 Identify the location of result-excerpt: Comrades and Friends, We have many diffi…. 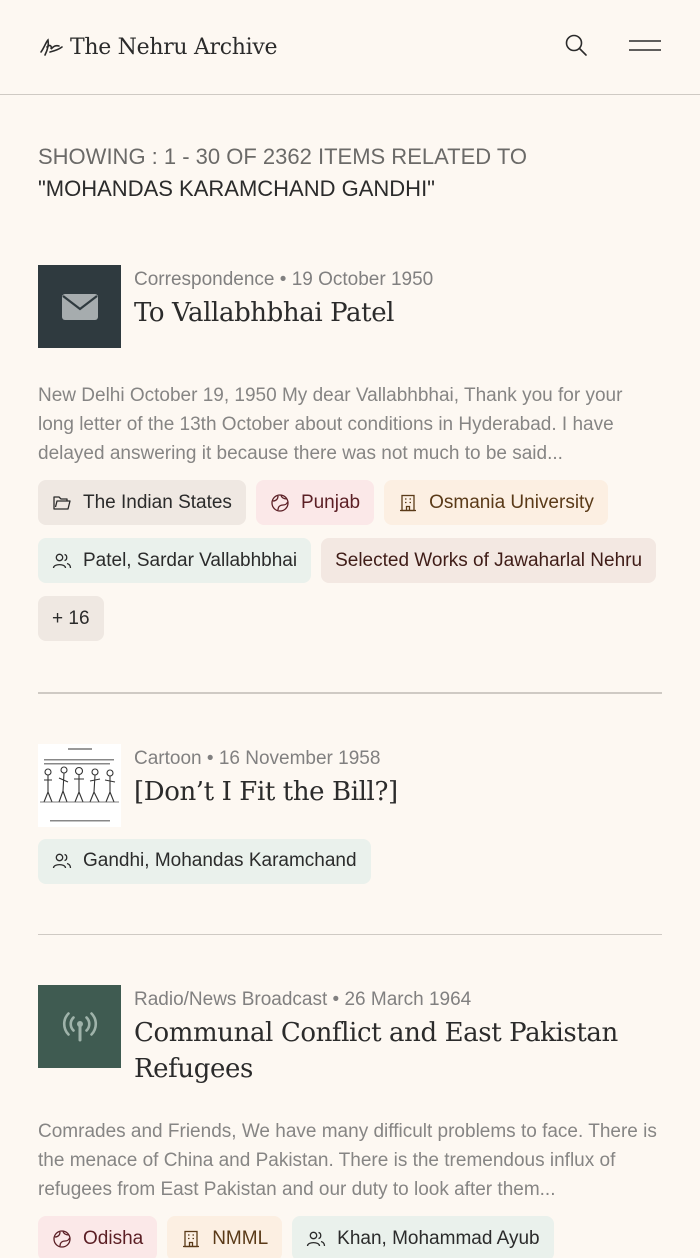
(347, 1160).